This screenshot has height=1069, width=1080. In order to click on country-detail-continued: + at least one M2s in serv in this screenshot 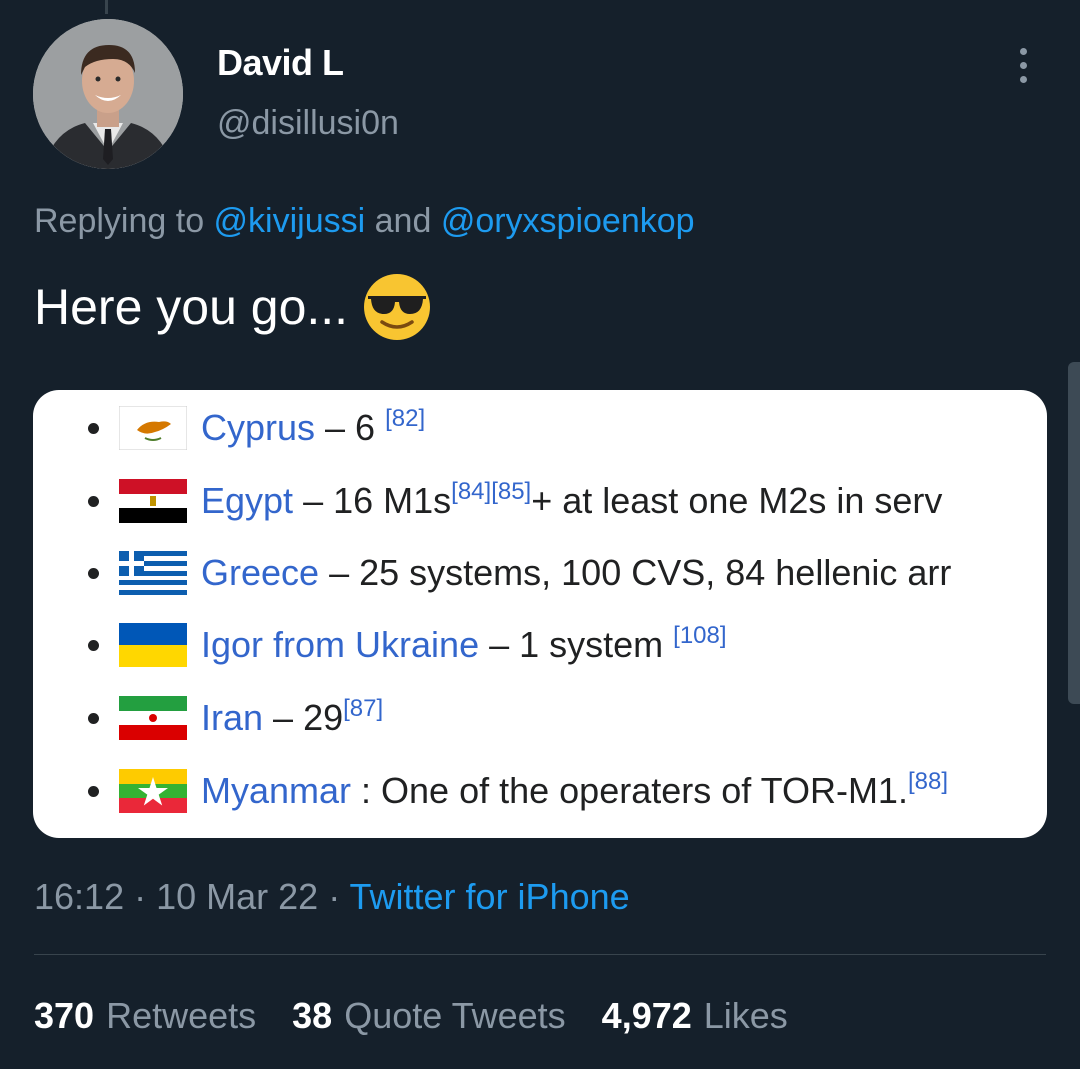, I will do `click(737, 500)`.